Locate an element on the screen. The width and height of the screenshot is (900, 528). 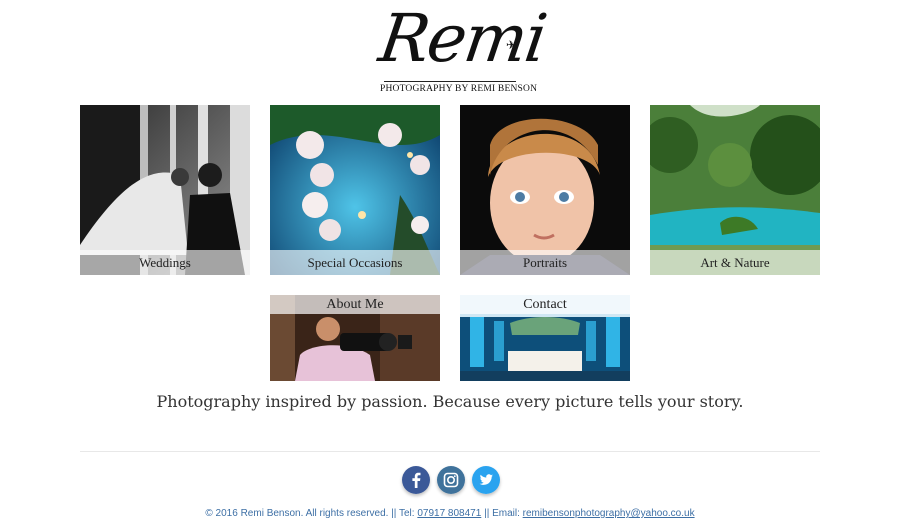
twitter-icon is located at coordinates (486, 480).